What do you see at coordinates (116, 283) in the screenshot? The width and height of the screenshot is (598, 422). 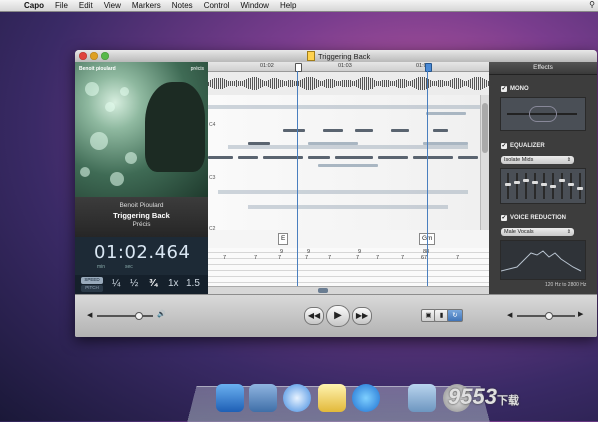 I see `speed-quarter-button: ¼` at bounding box center [116, 283].